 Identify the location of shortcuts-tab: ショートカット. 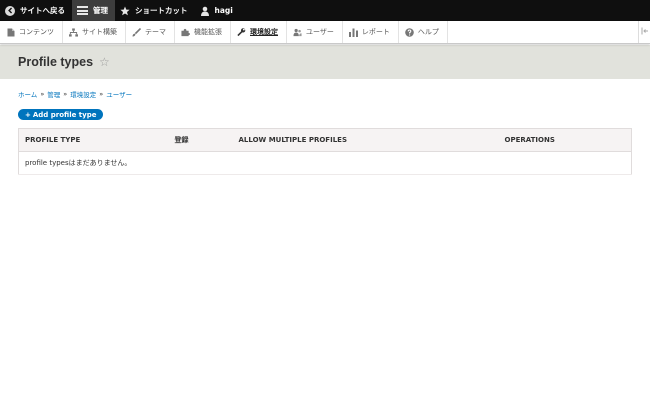
(155, 10).